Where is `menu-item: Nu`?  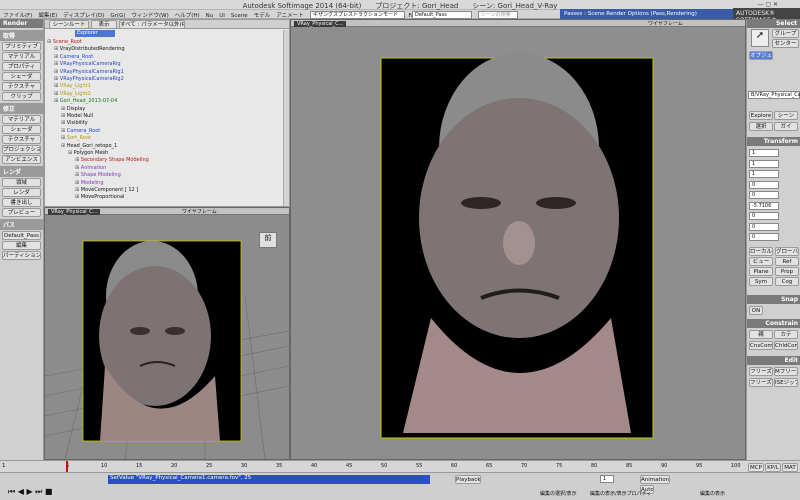
menu-item: Nu is located at coordinates (210, 15).